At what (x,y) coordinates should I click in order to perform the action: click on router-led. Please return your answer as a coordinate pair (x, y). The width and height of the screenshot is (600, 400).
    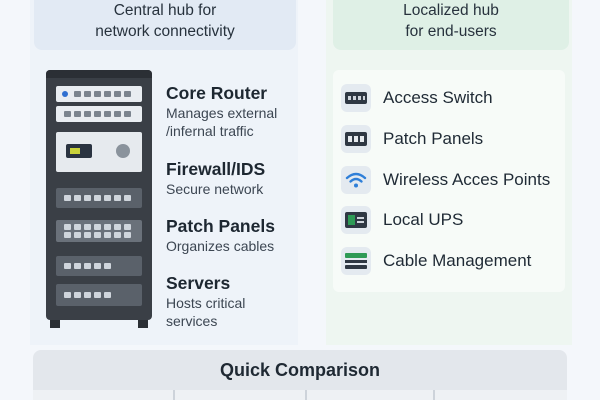
    Looking at the image, I should click on (65, 94).